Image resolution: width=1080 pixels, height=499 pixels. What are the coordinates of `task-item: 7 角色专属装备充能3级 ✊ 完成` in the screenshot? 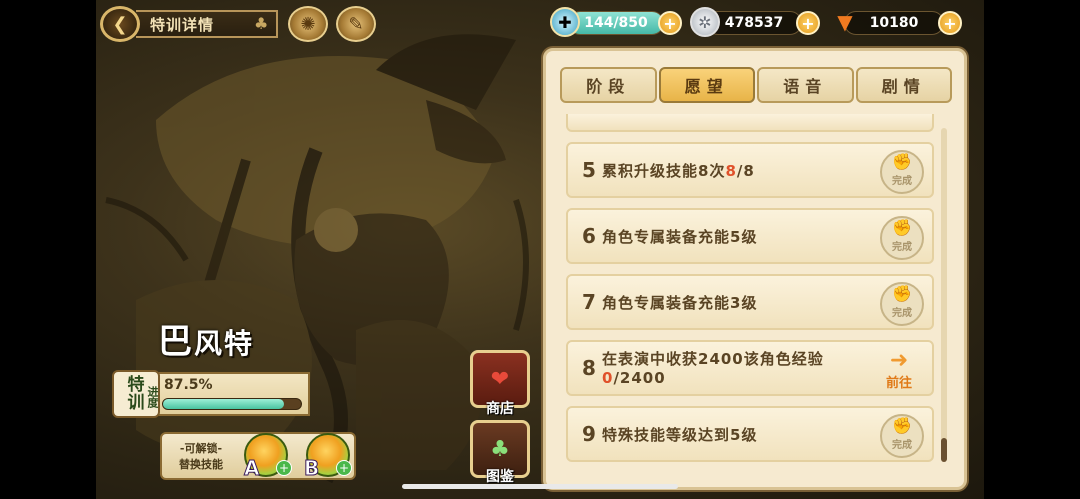 It's located at (750, 302).